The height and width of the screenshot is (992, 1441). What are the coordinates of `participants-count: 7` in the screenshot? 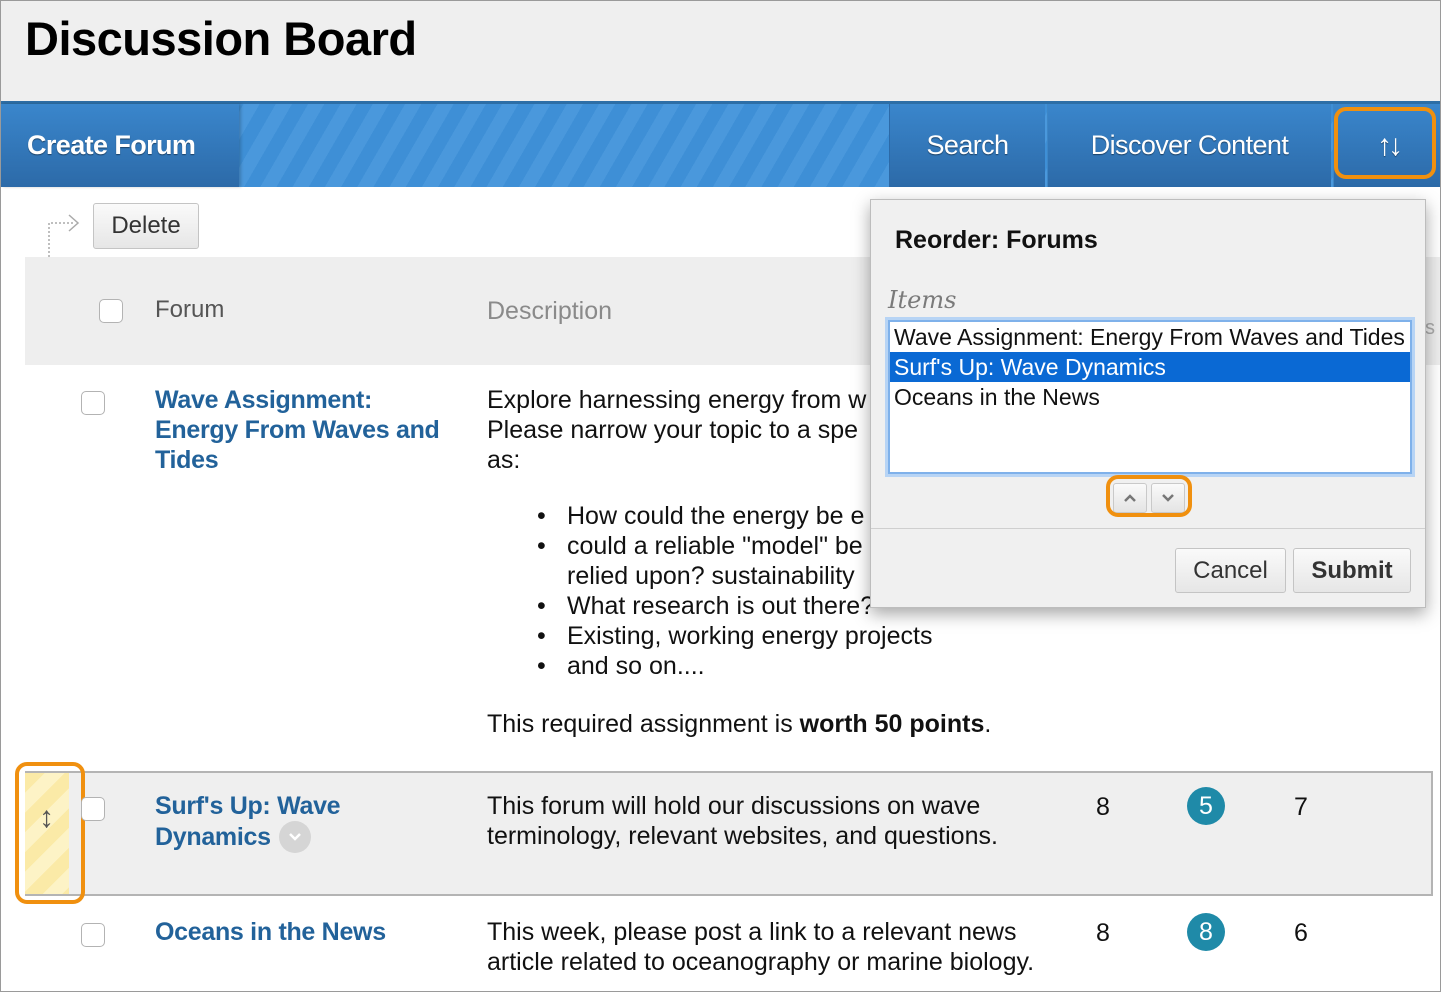 It's located at (1301, 807).